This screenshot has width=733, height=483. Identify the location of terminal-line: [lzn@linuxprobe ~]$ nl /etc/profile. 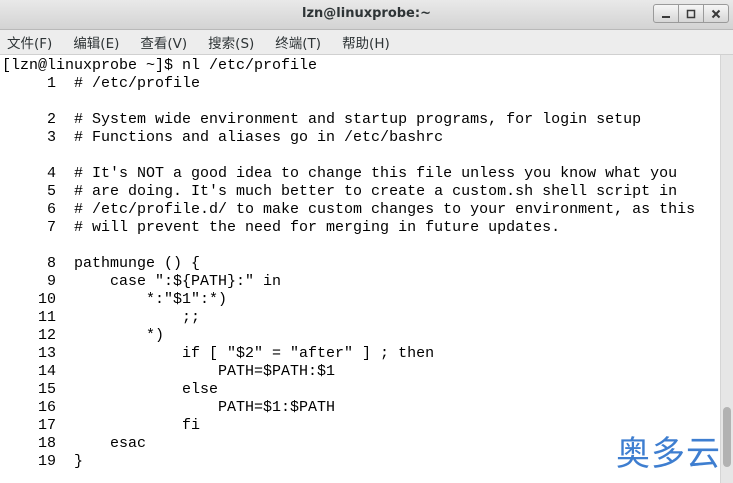
(160, 65).